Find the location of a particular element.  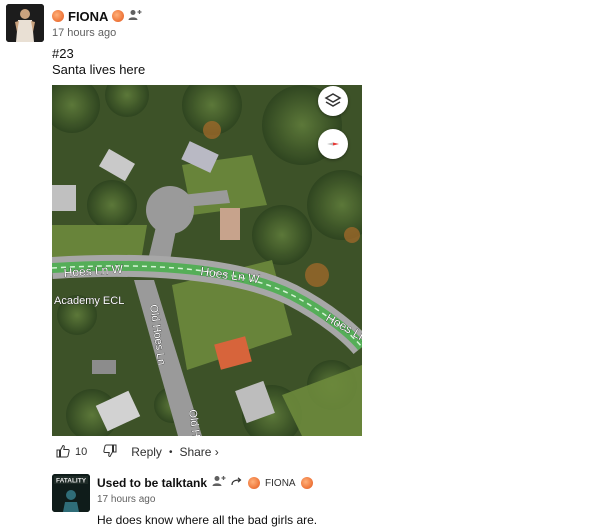

reply-arrow-icon is located at coordinates (237, 483).